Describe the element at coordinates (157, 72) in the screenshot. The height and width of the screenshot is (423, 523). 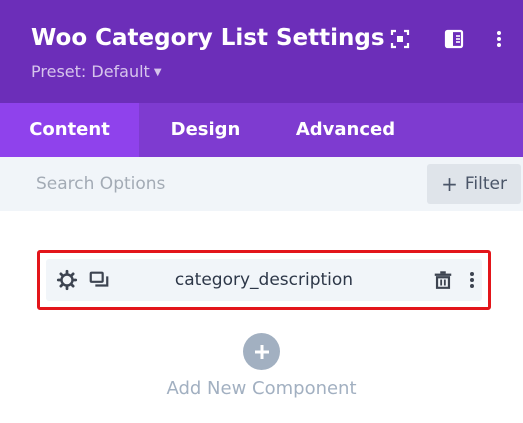
I see `caret-down-icon: ▼` at that location.